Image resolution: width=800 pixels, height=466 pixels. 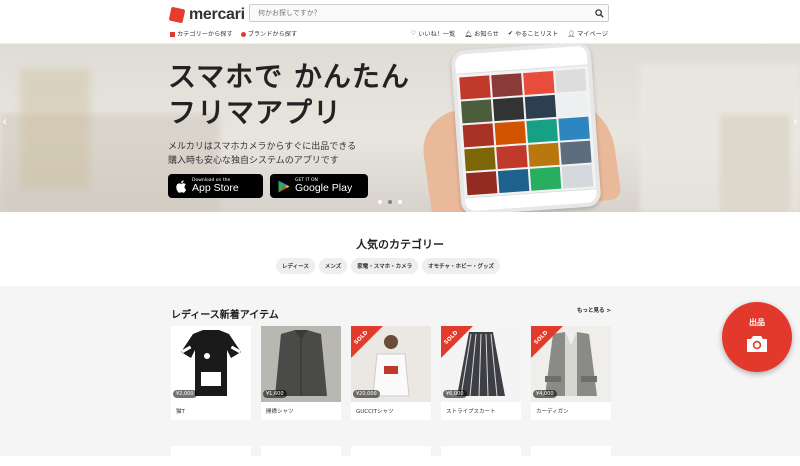 What do you see at coordinates (385, 266) in the screenshot?
I see `category-pill-electronics: 家電・スマホ・カメラ` at bounding box center [385, 266].